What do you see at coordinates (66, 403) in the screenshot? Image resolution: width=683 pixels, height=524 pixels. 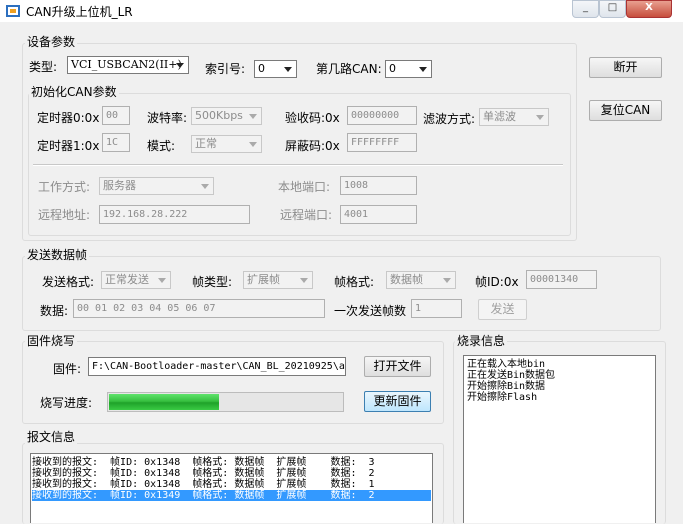 I see `progress-label: 烧写进度:` at bounding box center [66, 403].